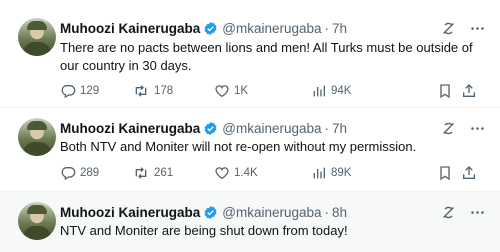 The height and width of the screenshot is (252, 500). What do you see at coordinates (262, 173) in the screenshot?
I see `like-button: 1.4K` at bounding box center [262, 173].